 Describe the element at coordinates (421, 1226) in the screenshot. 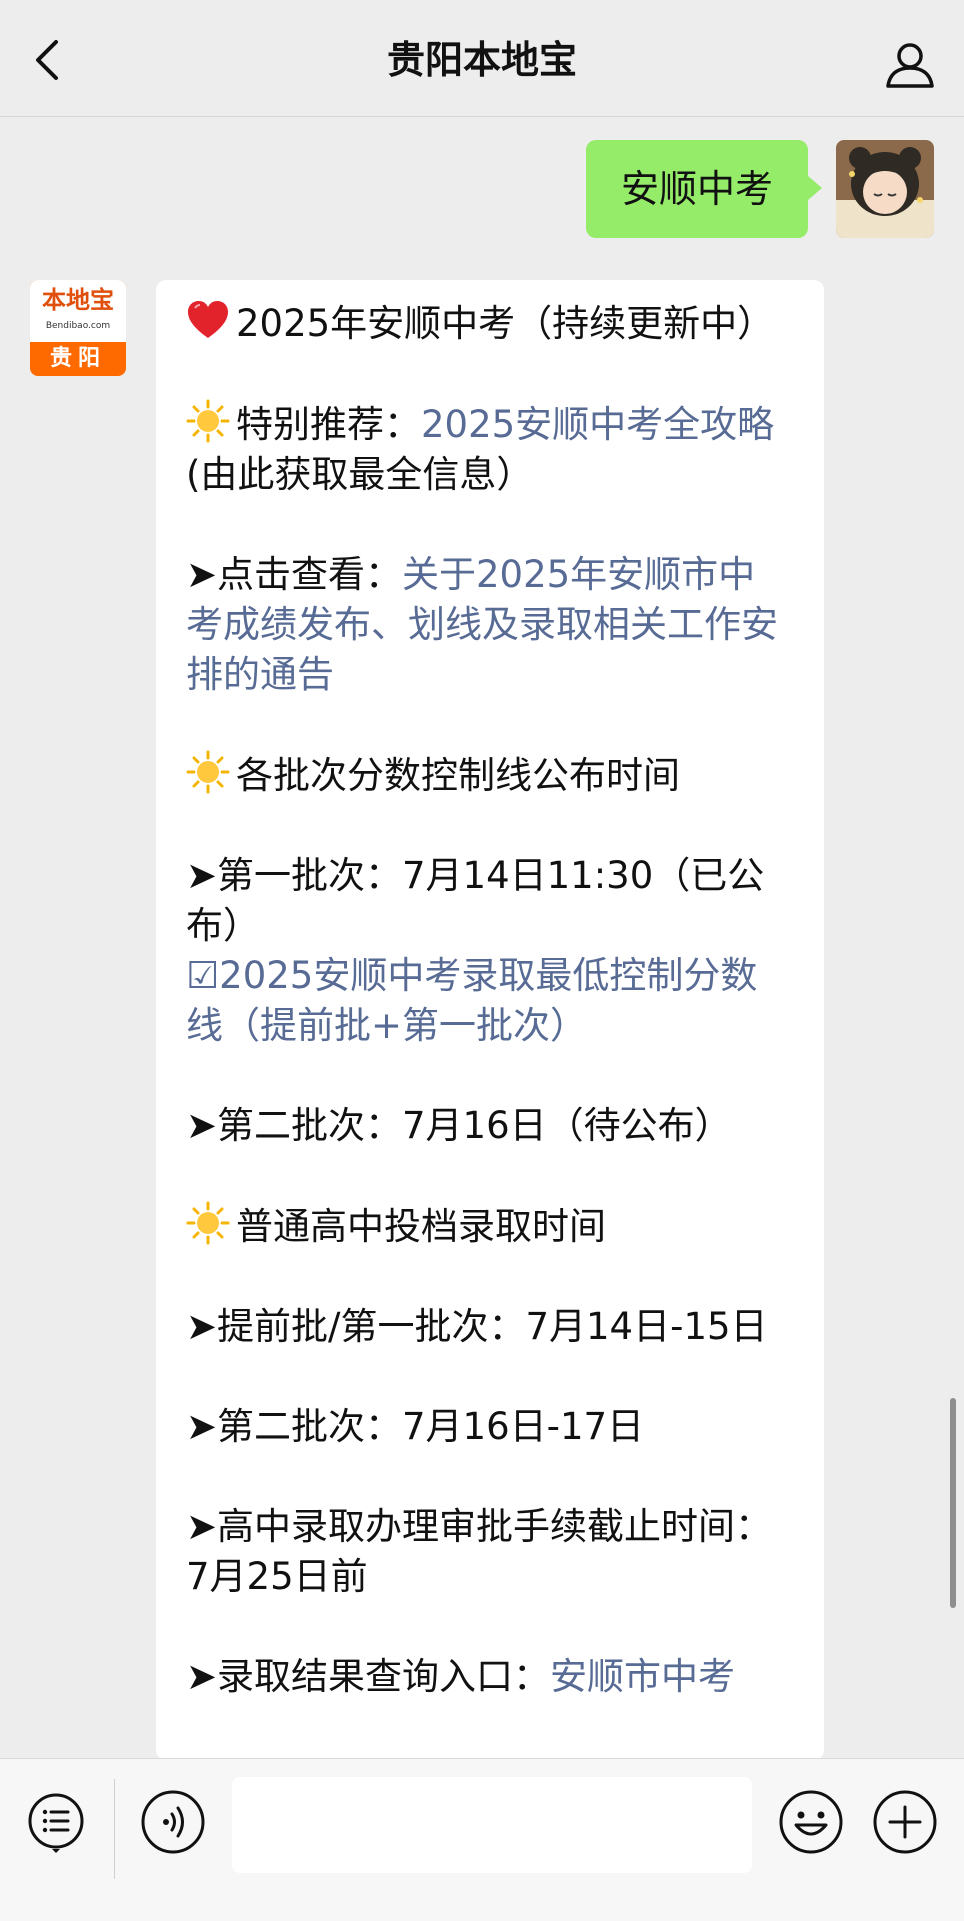

I see `section-heading-2: 普通高中投档录取时间` at that location.